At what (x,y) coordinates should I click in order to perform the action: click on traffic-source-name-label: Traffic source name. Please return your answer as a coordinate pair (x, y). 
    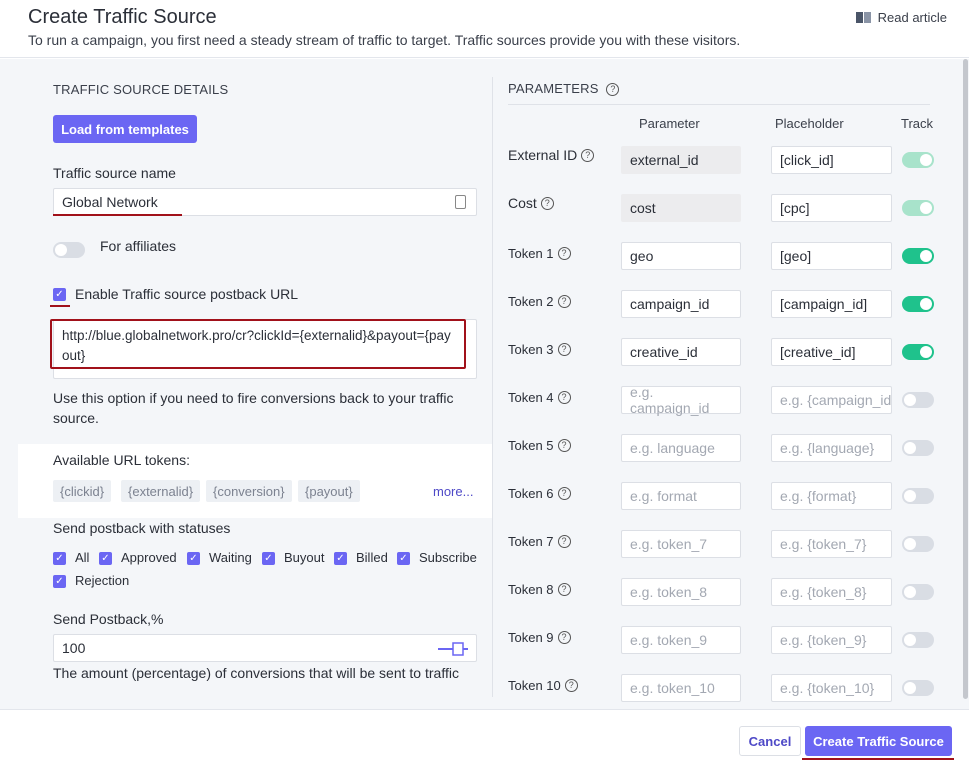
    Looking at the image, I should click on (114, 173).